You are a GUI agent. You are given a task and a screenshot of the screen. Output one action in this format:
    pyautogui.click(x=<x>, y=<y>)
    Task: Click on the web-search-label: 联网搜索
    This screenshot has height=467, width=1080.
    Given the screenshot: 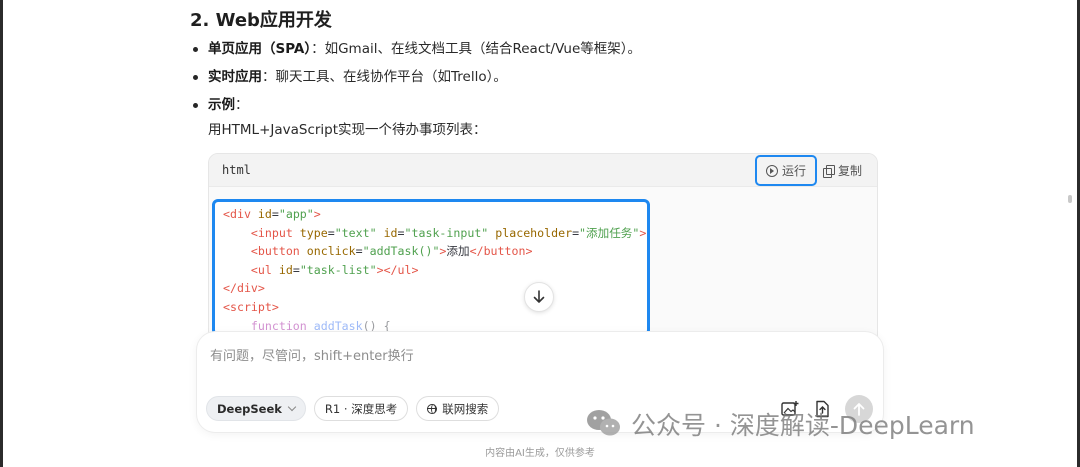 What is the action you would take?
    pyautogui.click(x=465, y=408)
    